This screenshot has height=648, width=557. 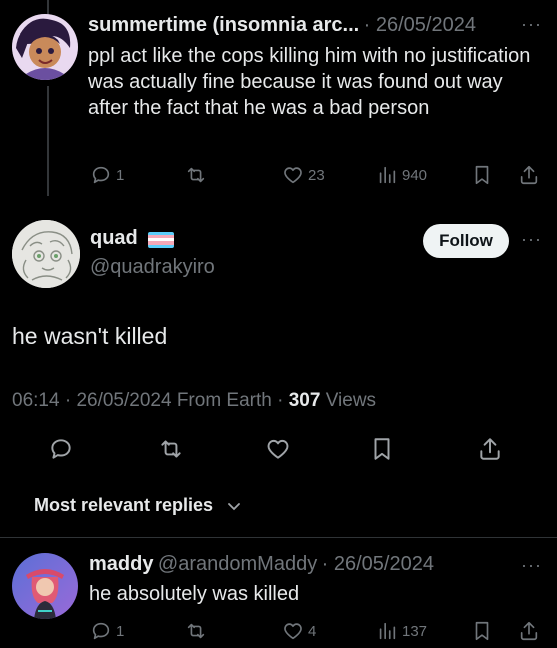 I want to click on tweet1-more-icon: ···, so click(x=531, y=24).